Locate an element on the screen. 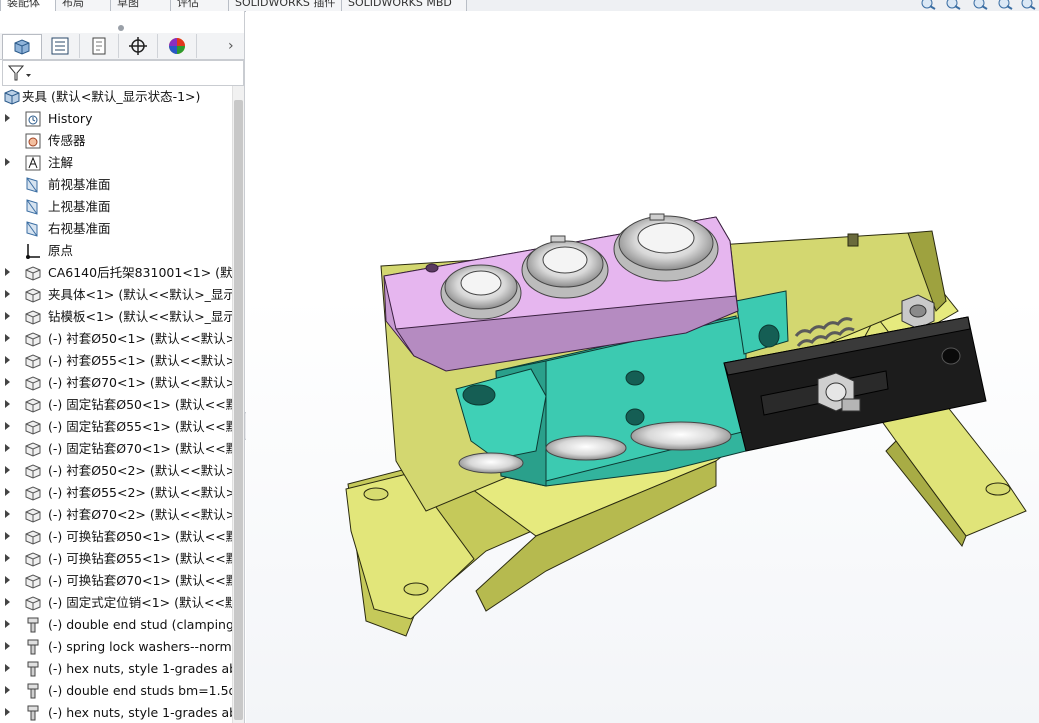 This screenshot has width=1039, height=723. tree-item-label: (-) 固定钻套Ø55<1> (默认<<默认 is located at coordinates (140, 426).